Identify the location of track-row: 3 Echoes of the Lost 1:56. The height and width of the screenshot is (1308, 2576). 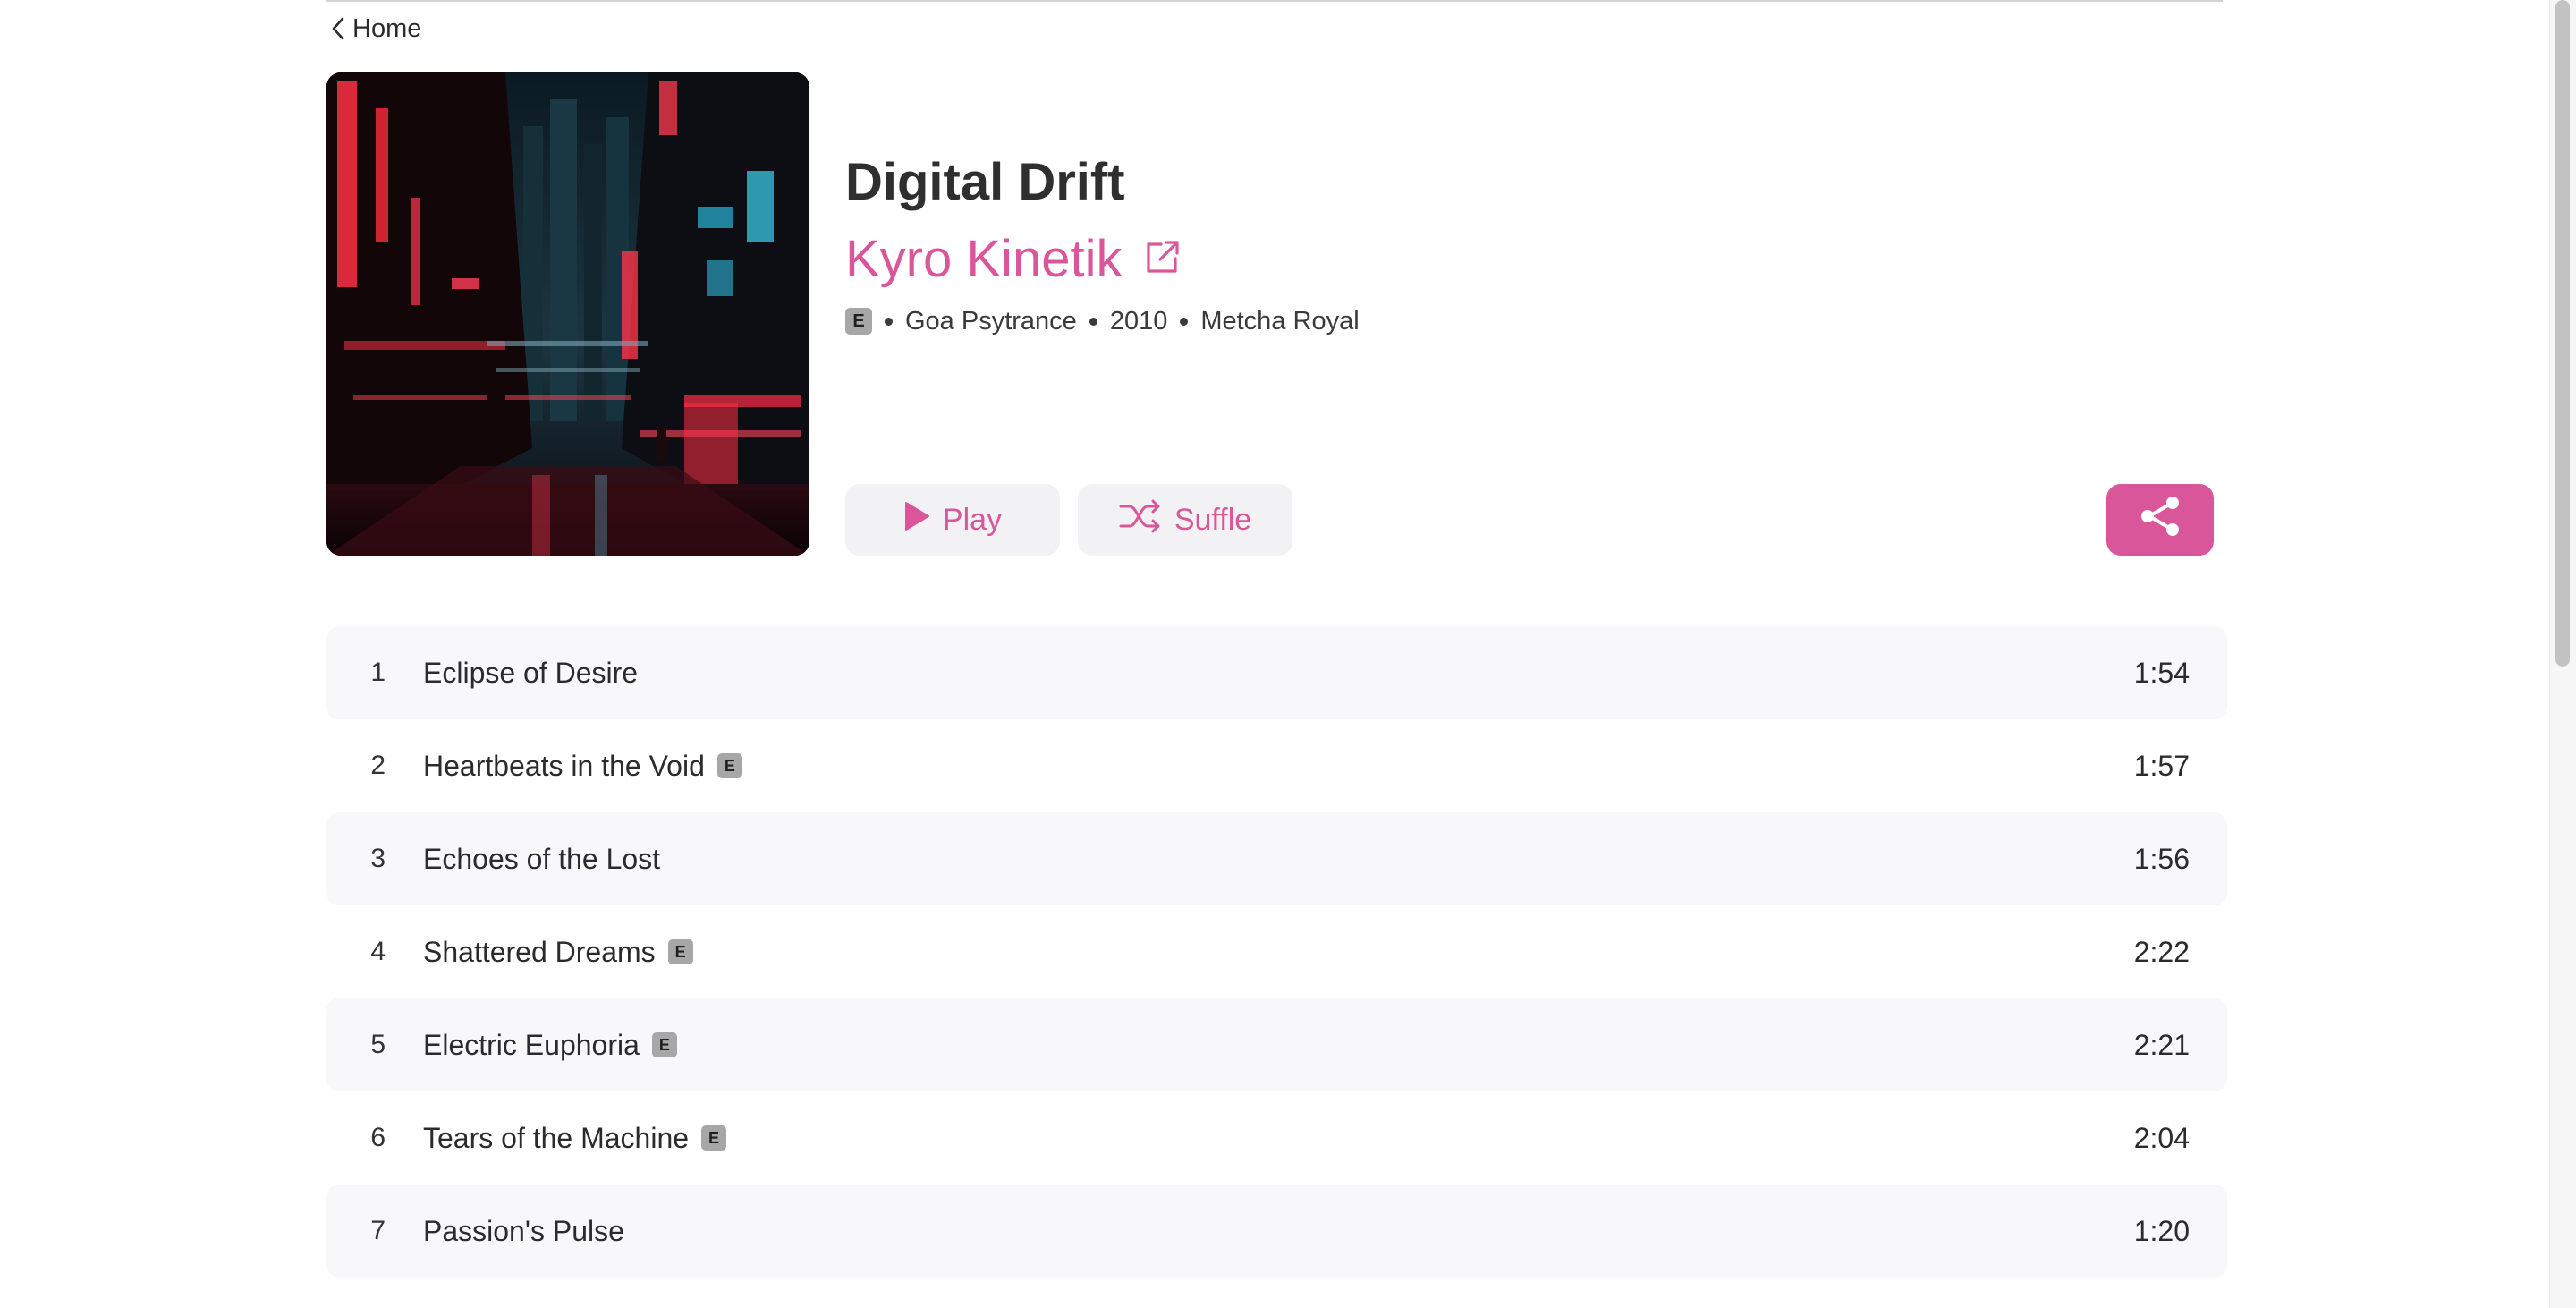
(1276, 858).